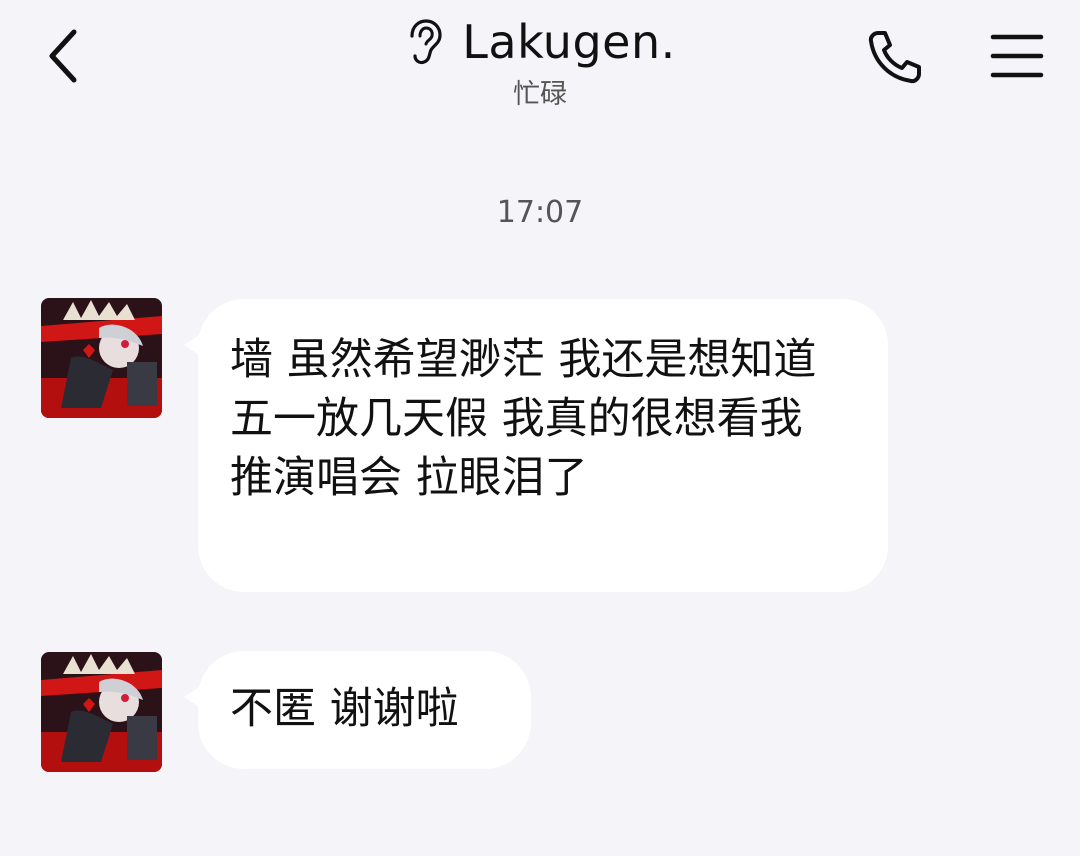 The height and width of the screenshot is (856, 1080). I want to click on title-row: Lakugen., so click(539, 42).